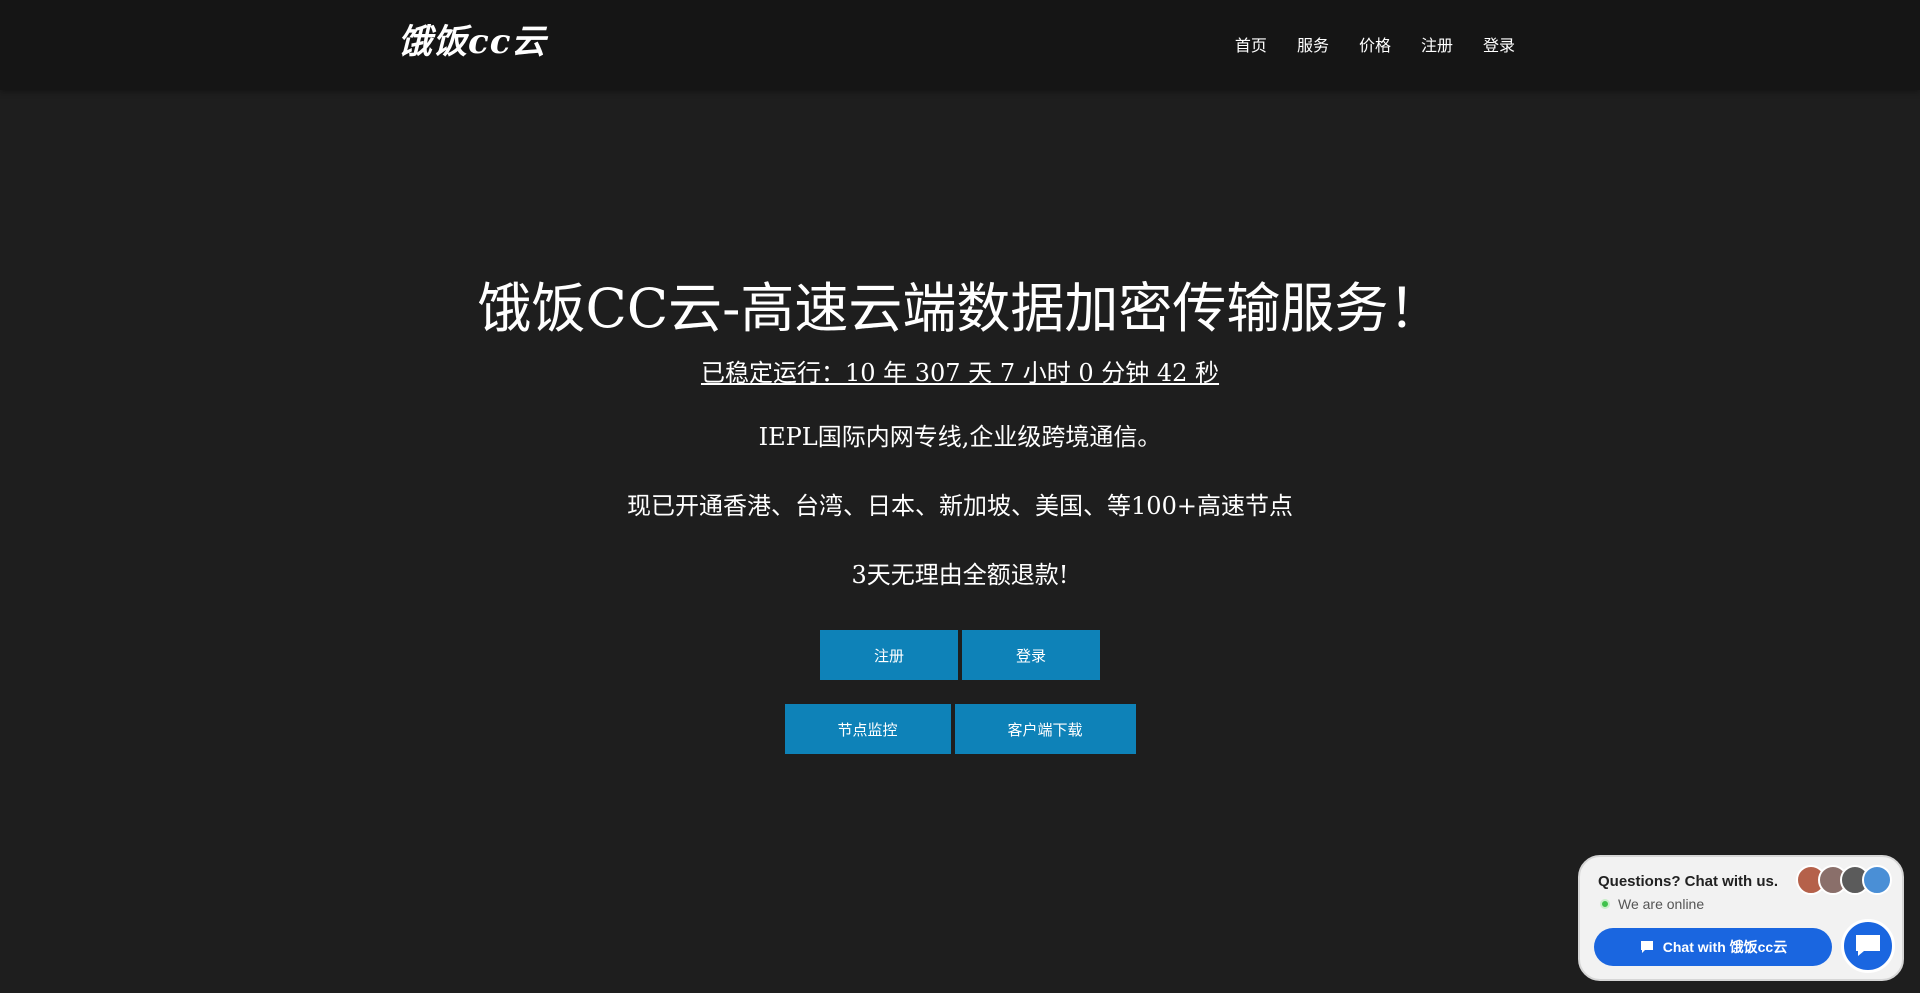  What do you see at coordinates (1661, 904) in the screenshot?
I see `chat-status-text: We are online` at bounding box center [1661, 904].